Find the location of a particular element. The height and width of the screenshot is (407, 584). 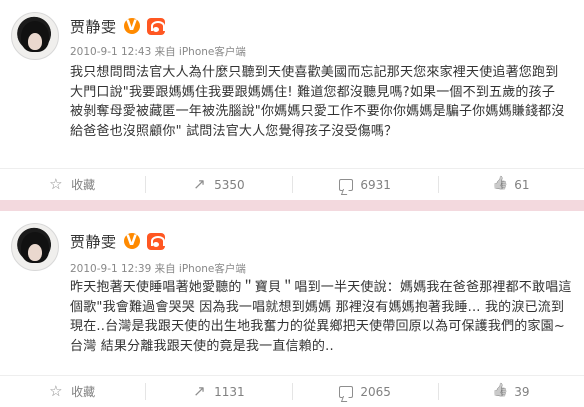

like-count: 39 is located at coordinates (522, 391).